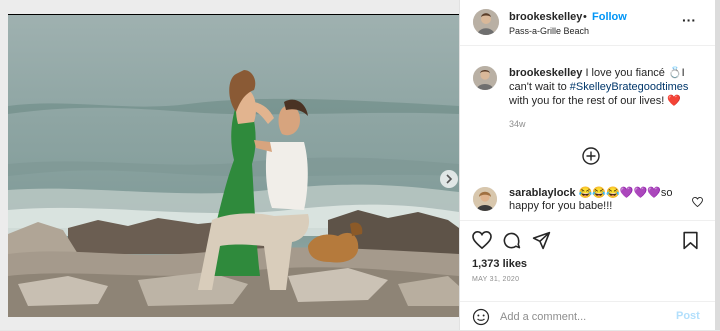  Describe the element at coordinates (517, 124) in the screenshot. I see `caption-timestamp: 34w` at that location.